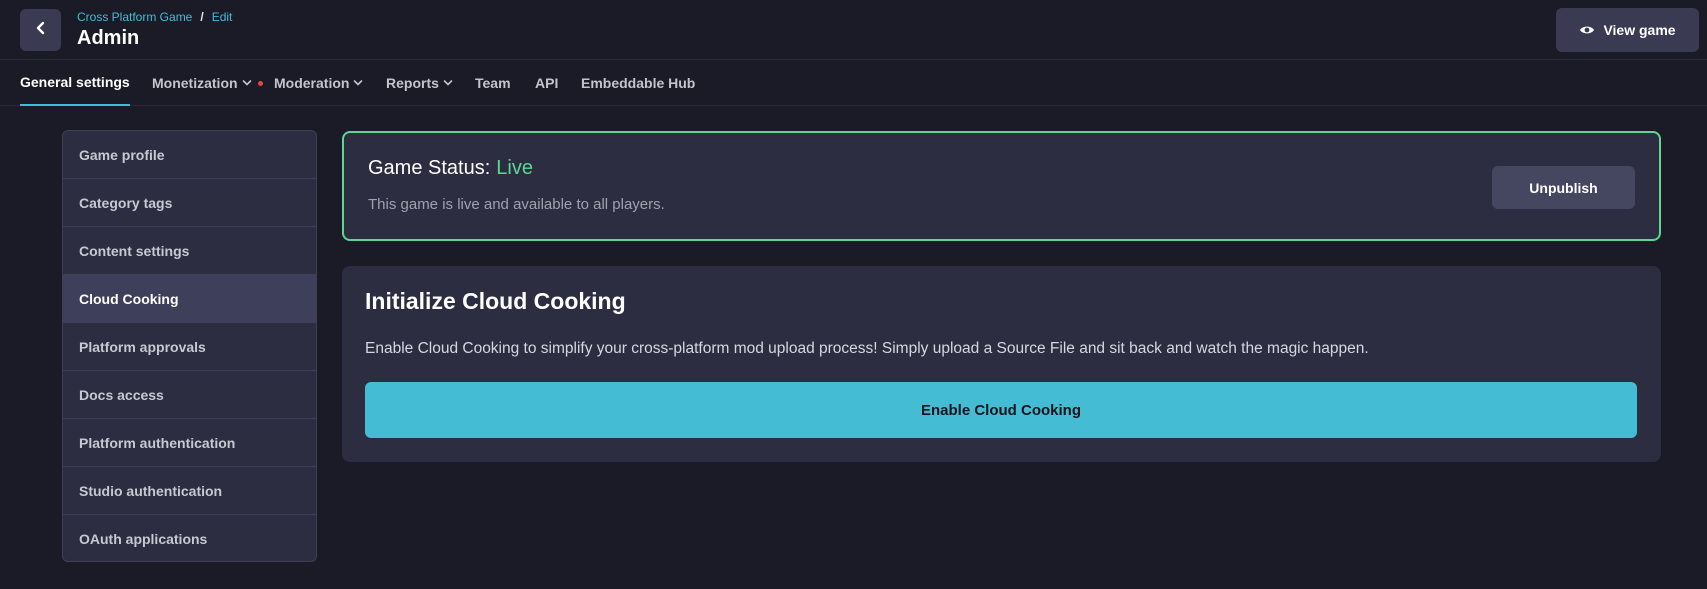 This screenshot has height=589, width=1707. I want to click on enable-cloud-cooking-button: Enable Cloud Cooking, so click(1001, 410).